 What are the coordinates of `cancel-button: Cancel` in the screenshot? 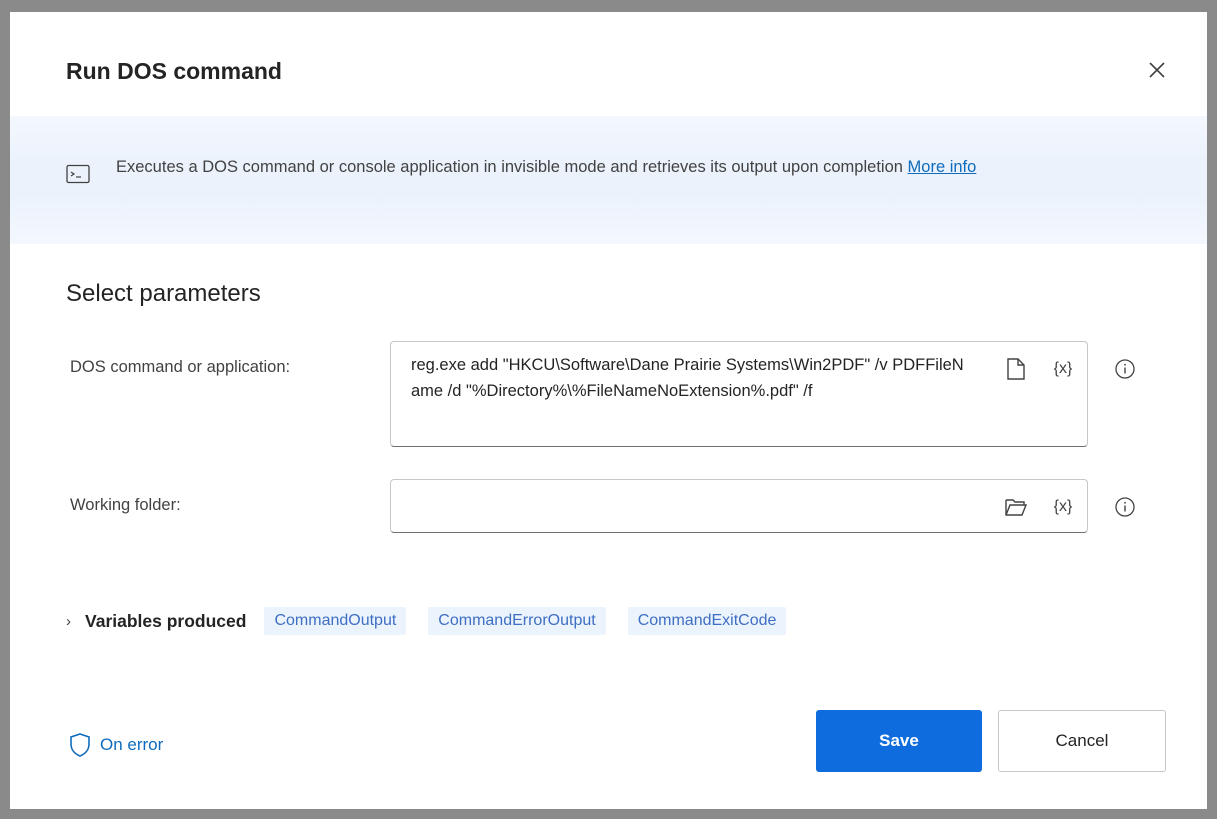 It's located at (1082, 741).